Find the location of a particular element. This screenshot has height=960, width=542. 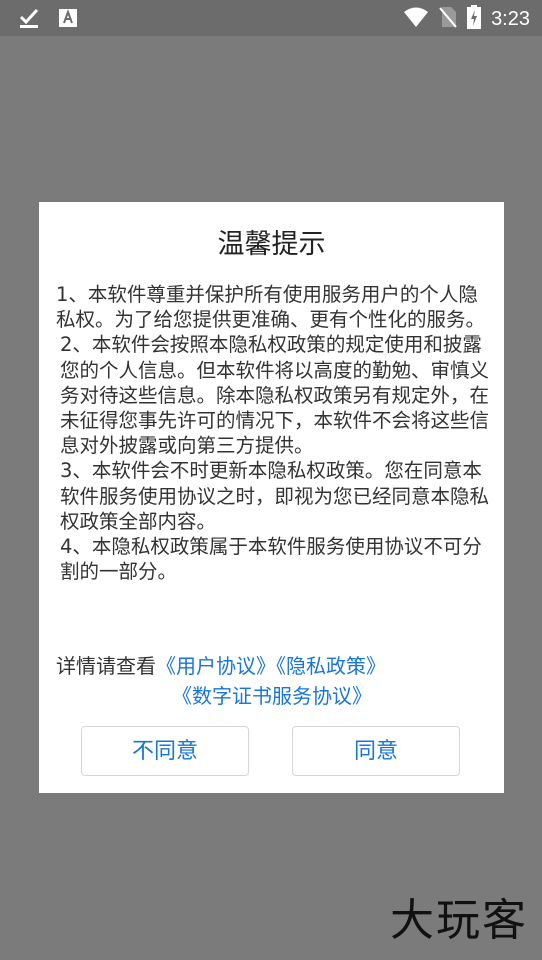

user-agreement-link: 《用户协议》 is located at coordinates (216, 666).